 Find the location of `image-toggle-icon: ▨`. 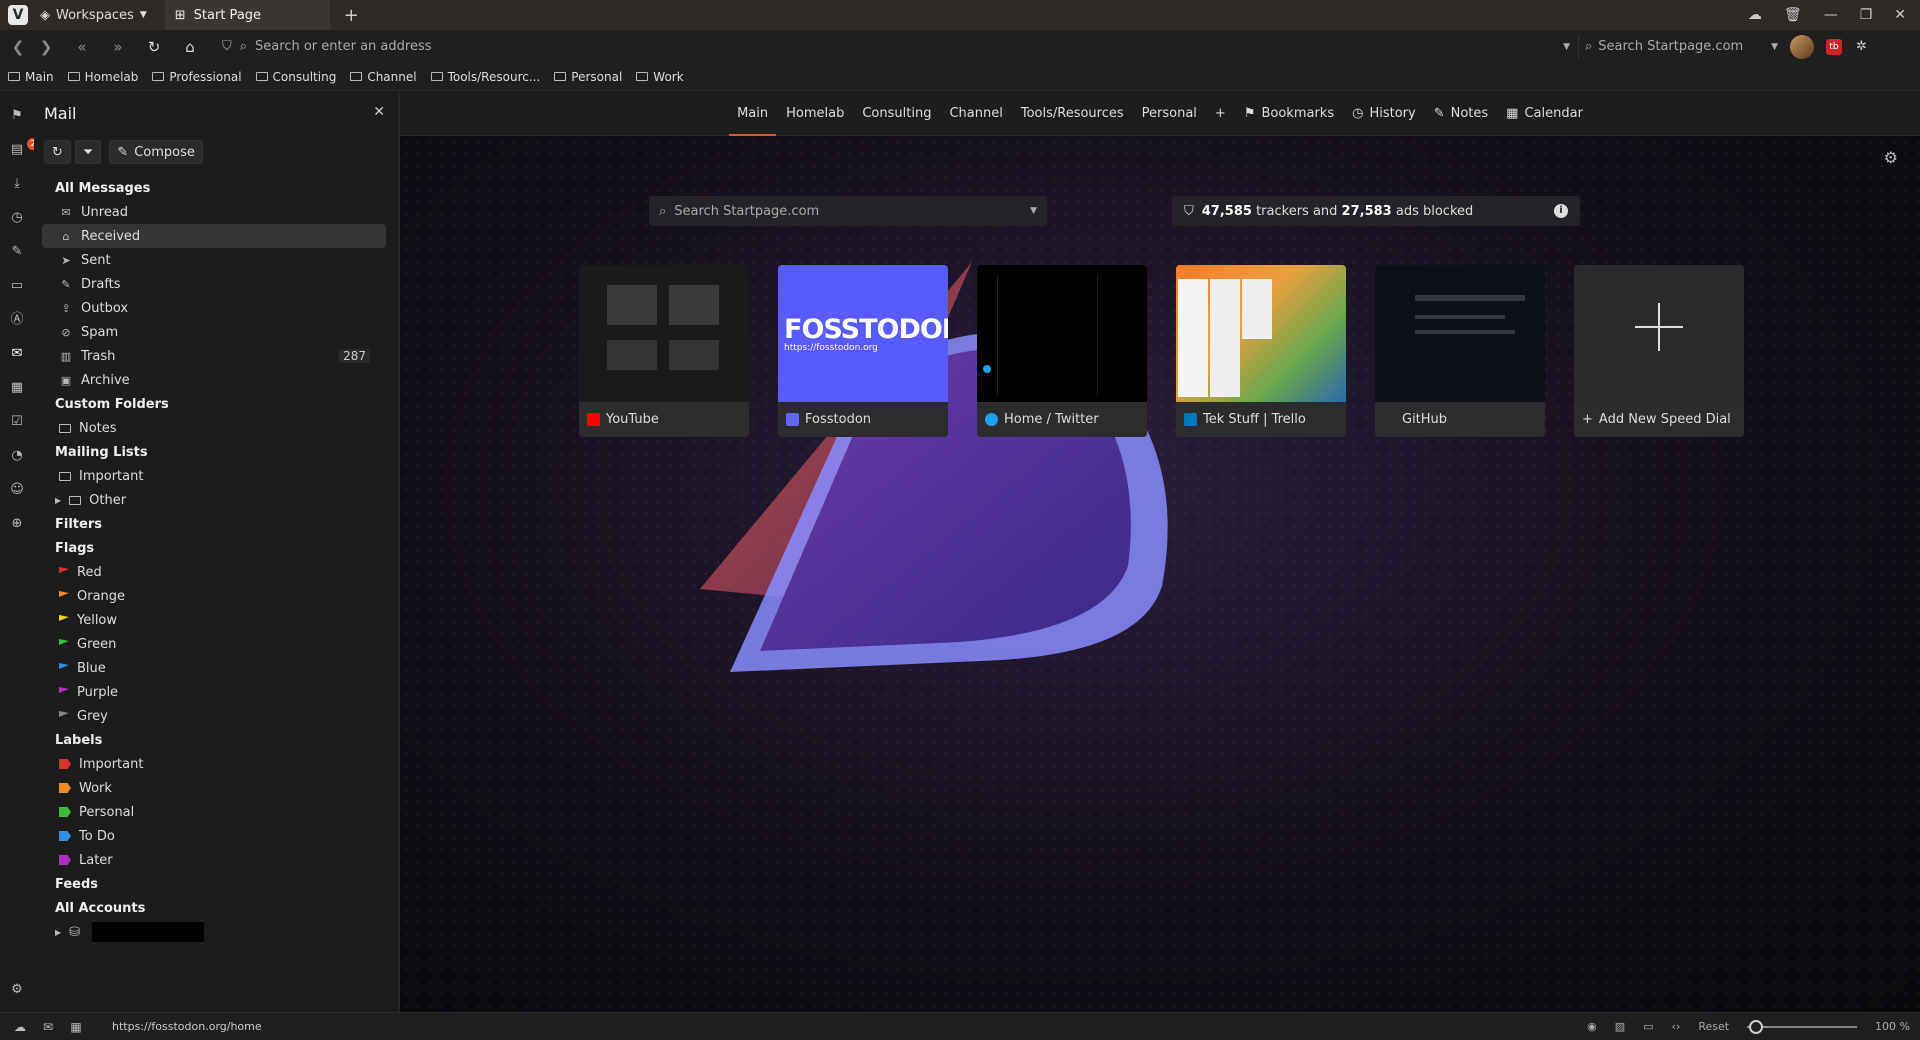

image-toggle-icon: ▨ is located at coordinates (1620, 1026).